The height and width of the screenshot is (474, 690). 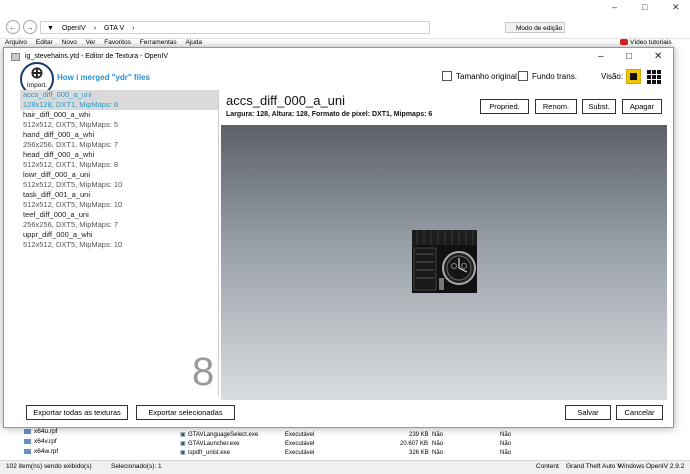 I want to click on status-items: 102 item(ns) sendo exibido(s), so click(x=49, y=467).